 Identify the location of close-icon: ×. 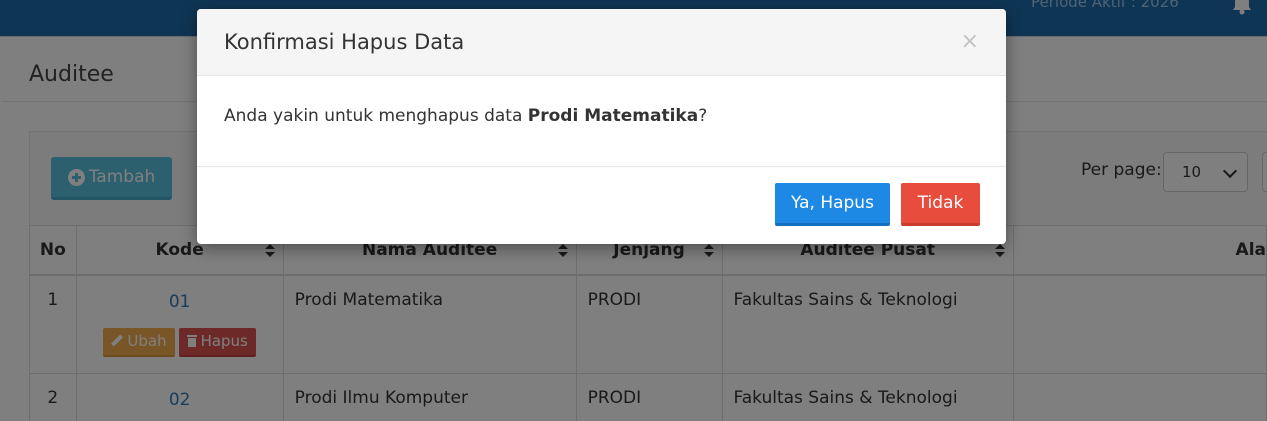
(970, 42).